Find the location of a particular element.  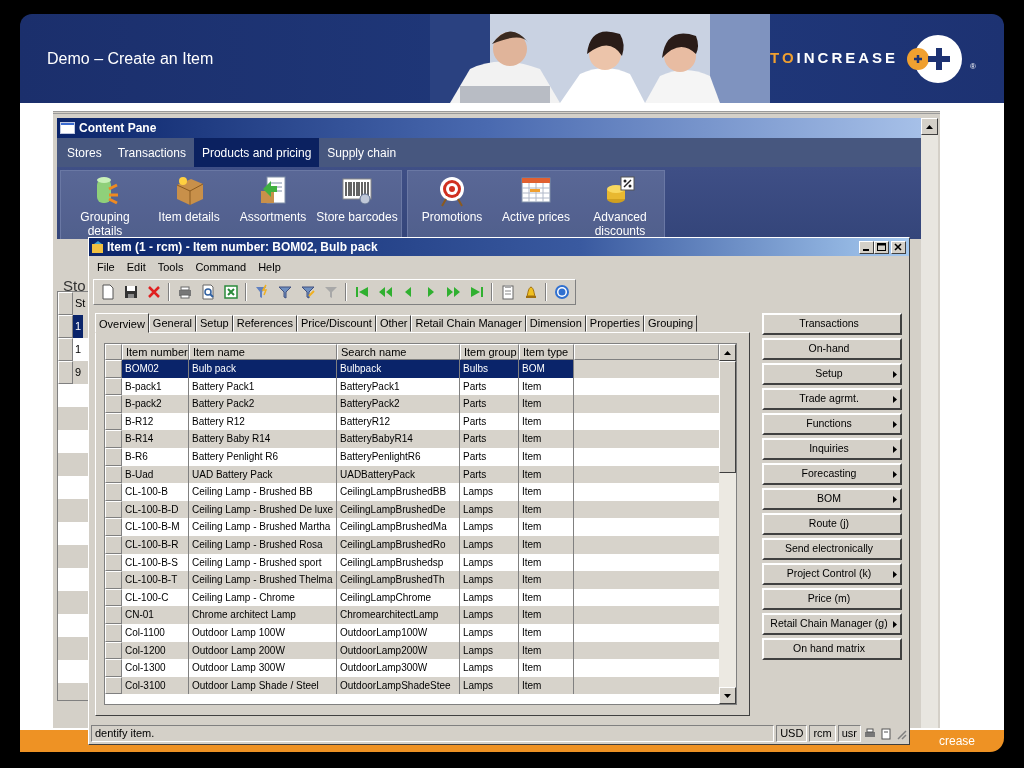

tab: Transactions is located at coordinates (151, 152).